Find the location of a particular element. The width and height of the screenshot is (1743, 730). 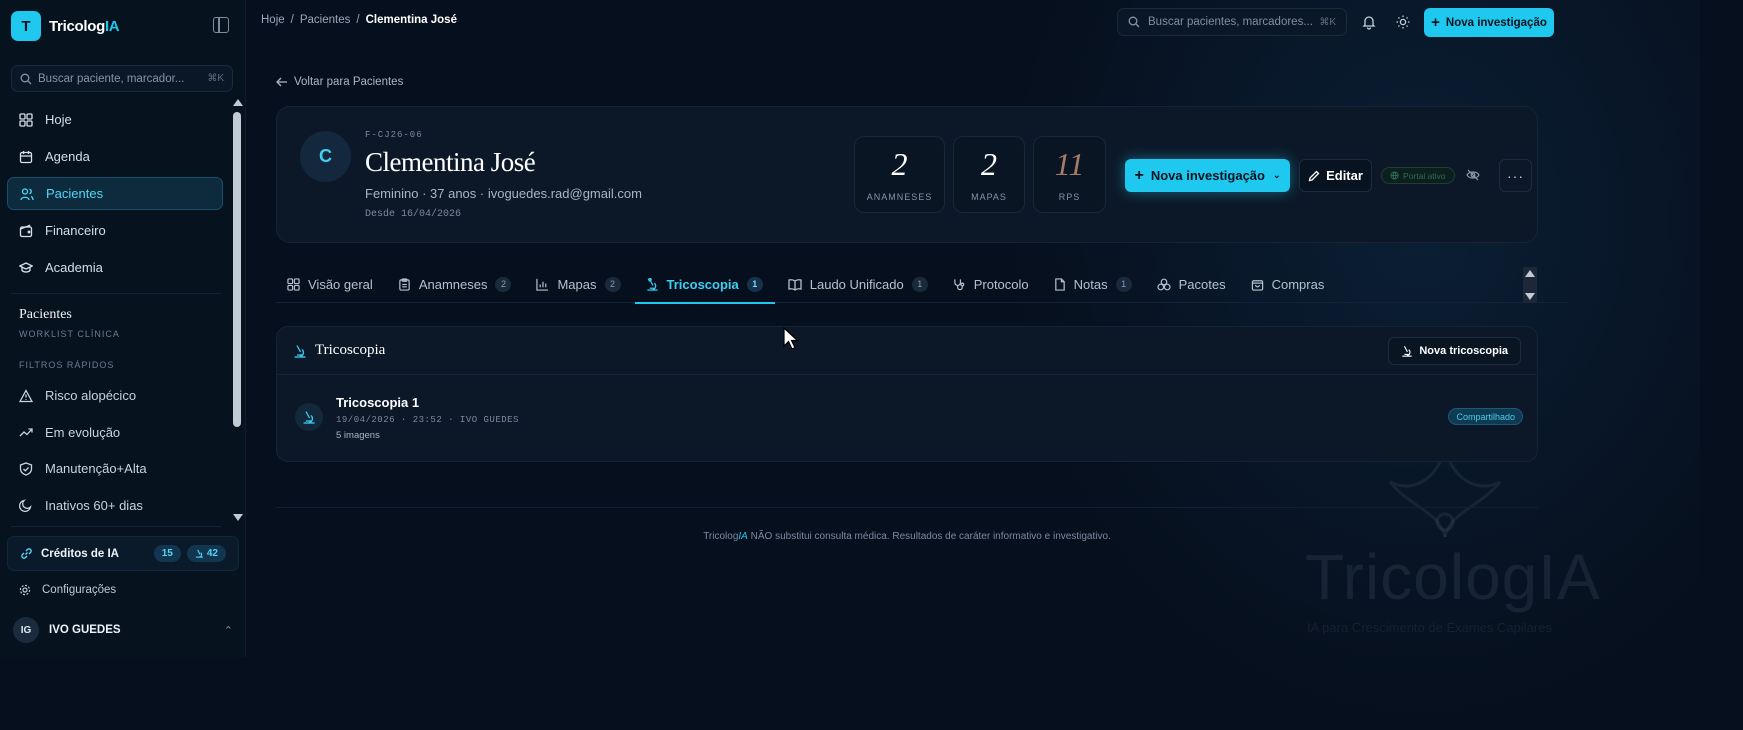

footer-brand-accent: IA is located at coordinates (743, 536).